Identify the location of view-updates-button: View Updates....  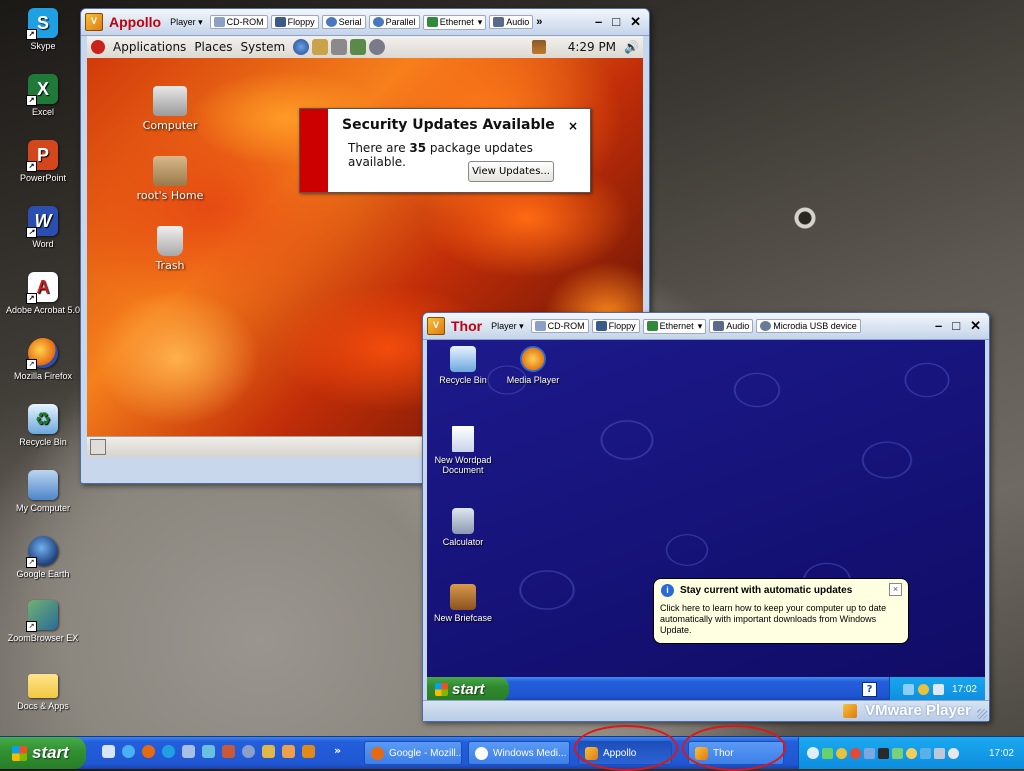
(511, 171).